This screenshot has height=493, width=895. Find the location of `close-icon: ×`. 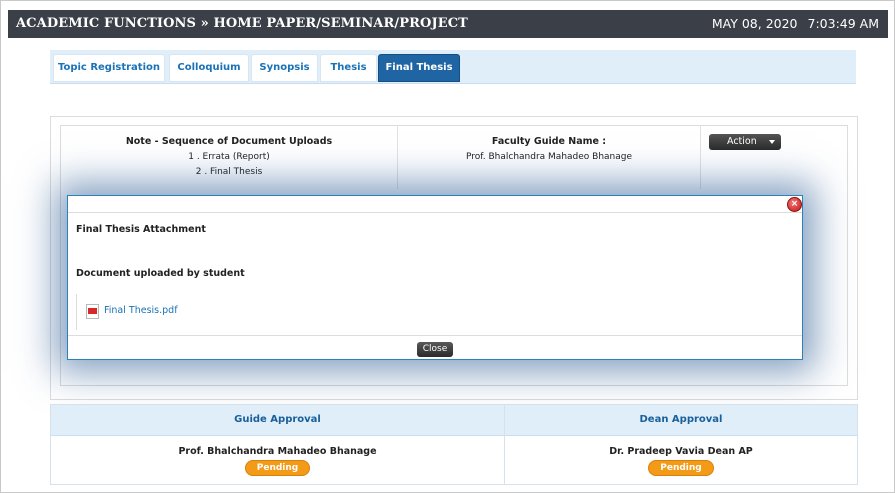

close-icon: × is located at coordinates (794, 204).